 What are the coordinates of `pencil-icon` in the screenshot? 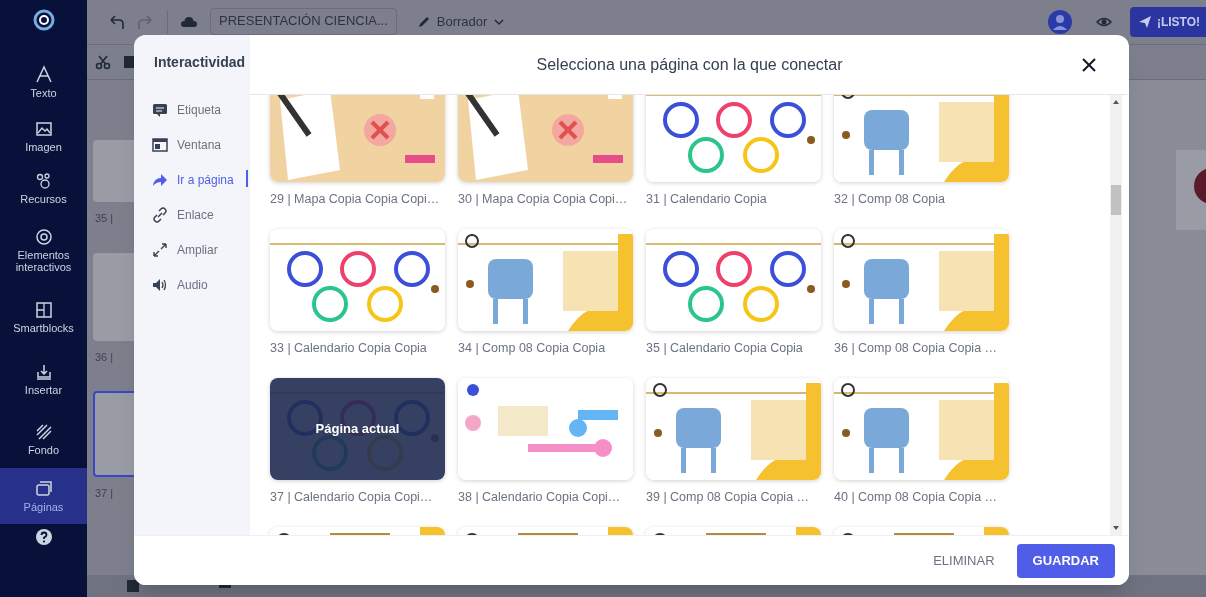 It's located at (423, 22).